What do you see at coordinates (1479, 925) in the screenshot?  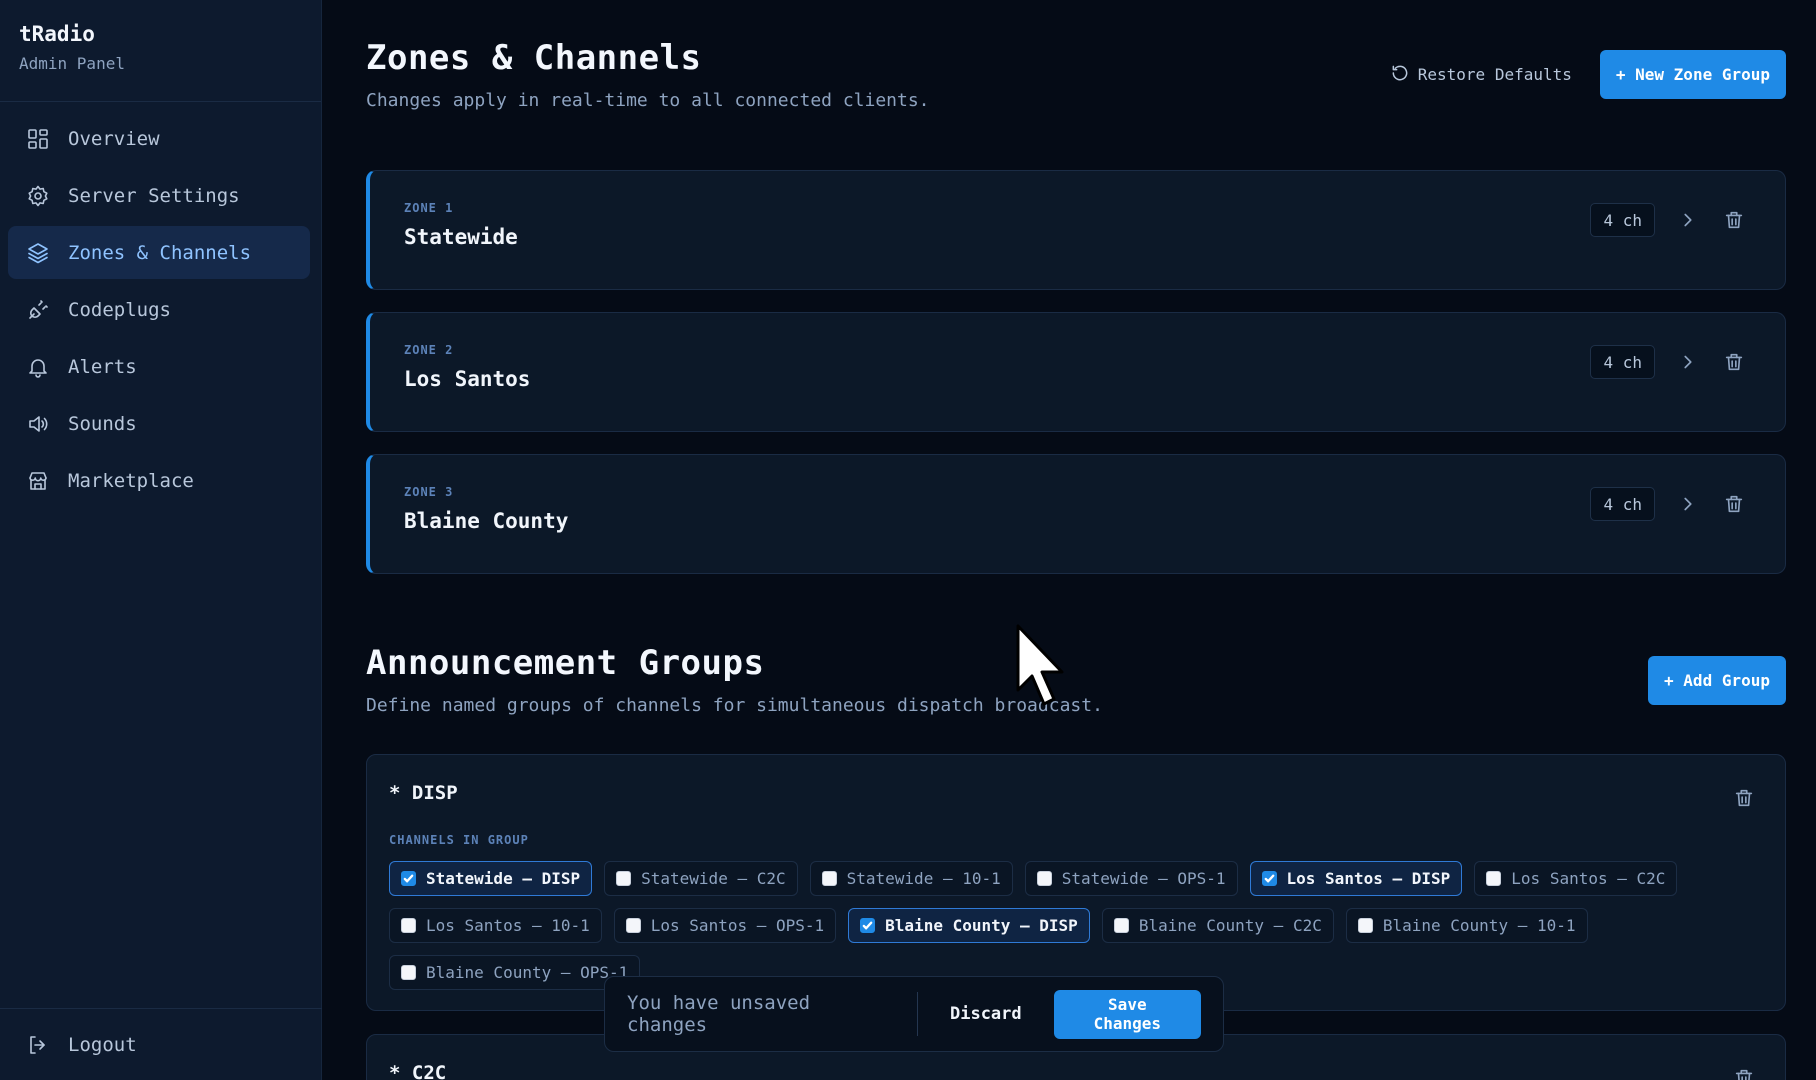 I see `channel-chip-label: Blaine County – 10-1` at bounding box center [1479, 925].